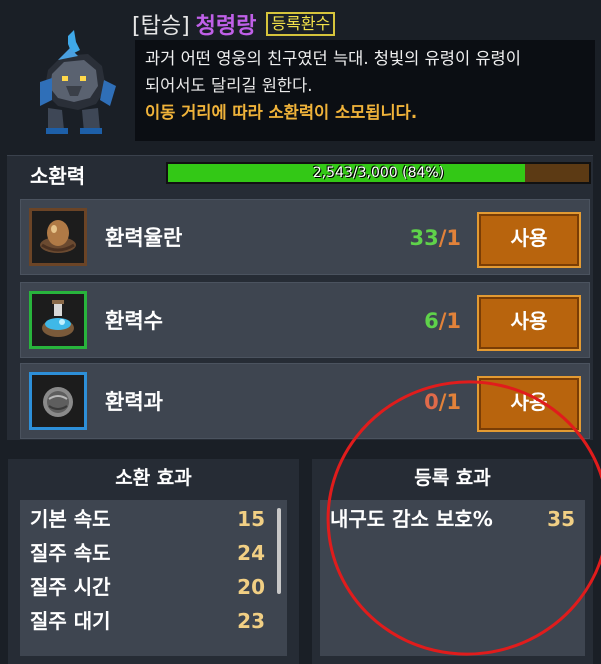  What do you see at coordinates (58, 320) in the screenshot?
I see `potion-bowl-icon` at bounding box center [58, 320].